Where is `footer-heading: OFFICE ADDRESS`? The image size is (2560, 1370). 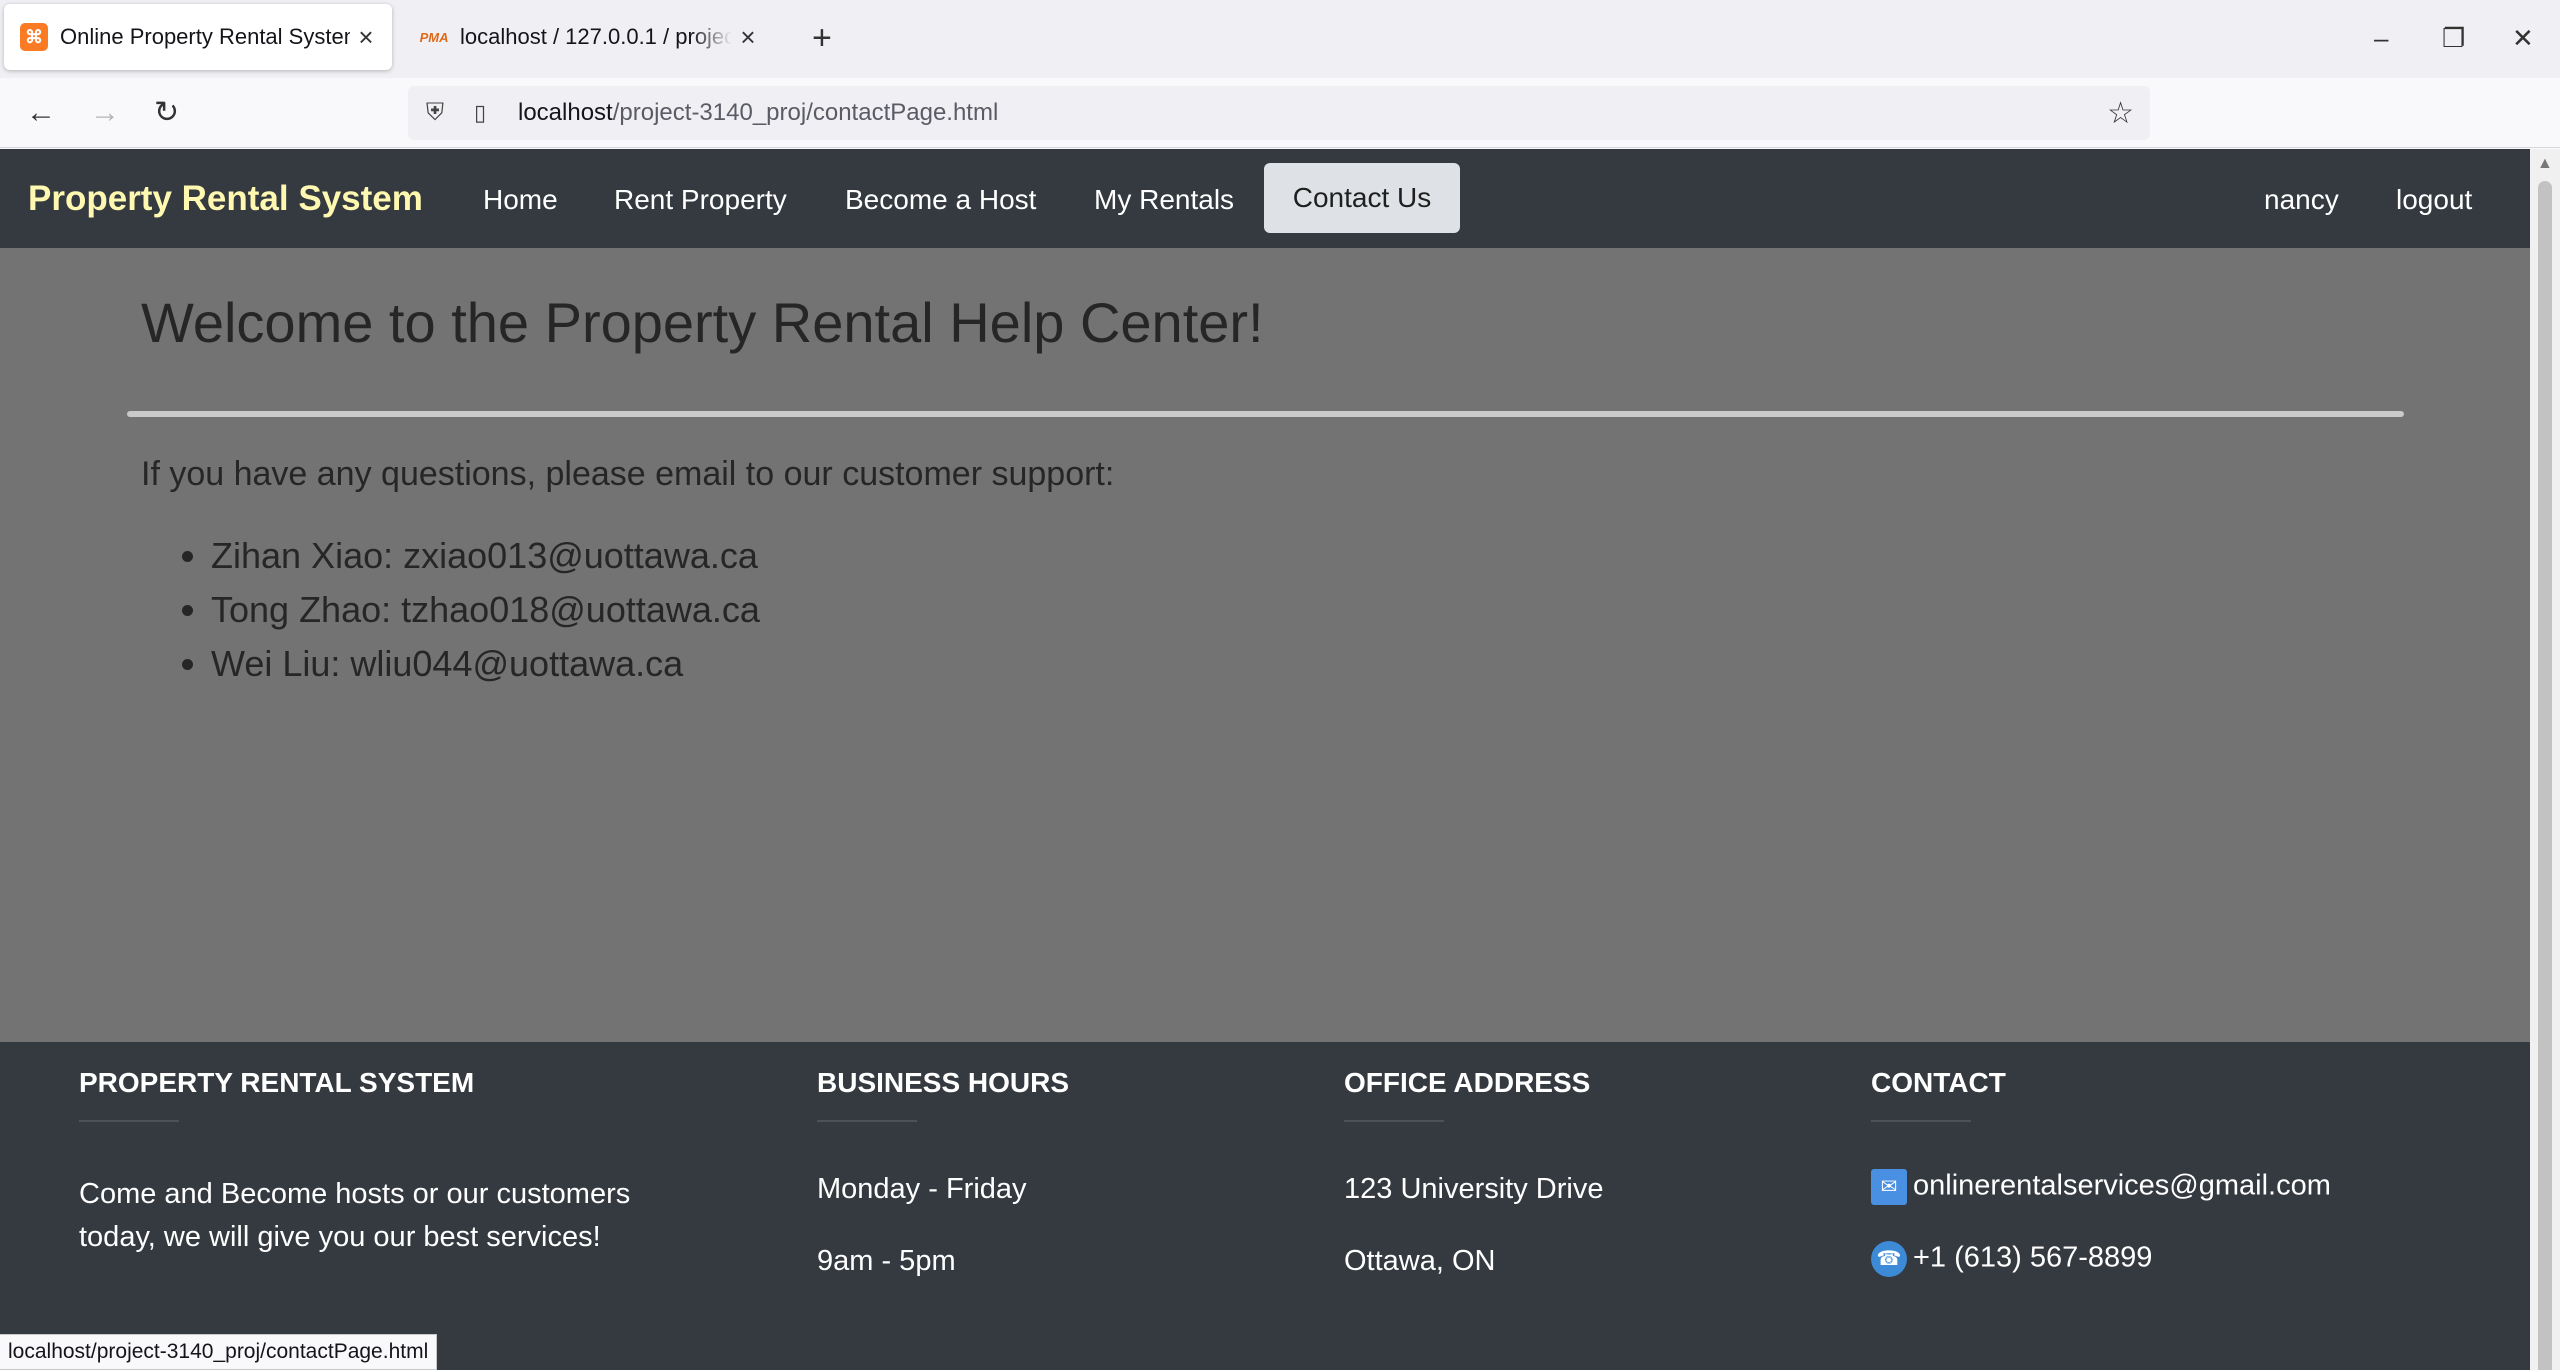
footer-heading: OFFICE ADDRESS is located at coordinates (1467, 1082).